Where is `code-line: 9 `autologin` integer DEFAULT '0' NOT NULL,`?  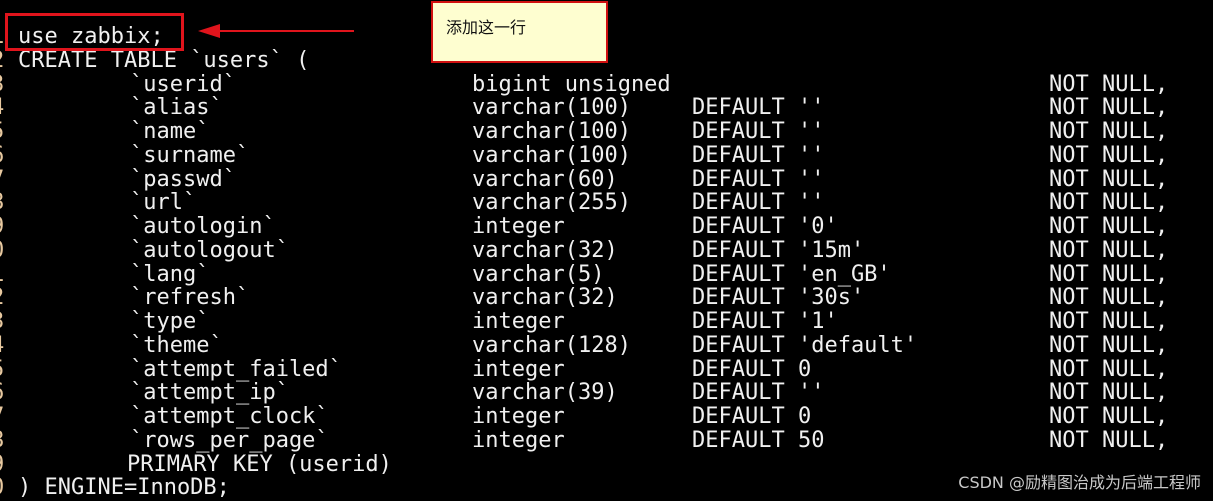
code-line: 9 `autologin` integer DEFAULT '0' NOT NULL, is located at coordinates (606, 227).